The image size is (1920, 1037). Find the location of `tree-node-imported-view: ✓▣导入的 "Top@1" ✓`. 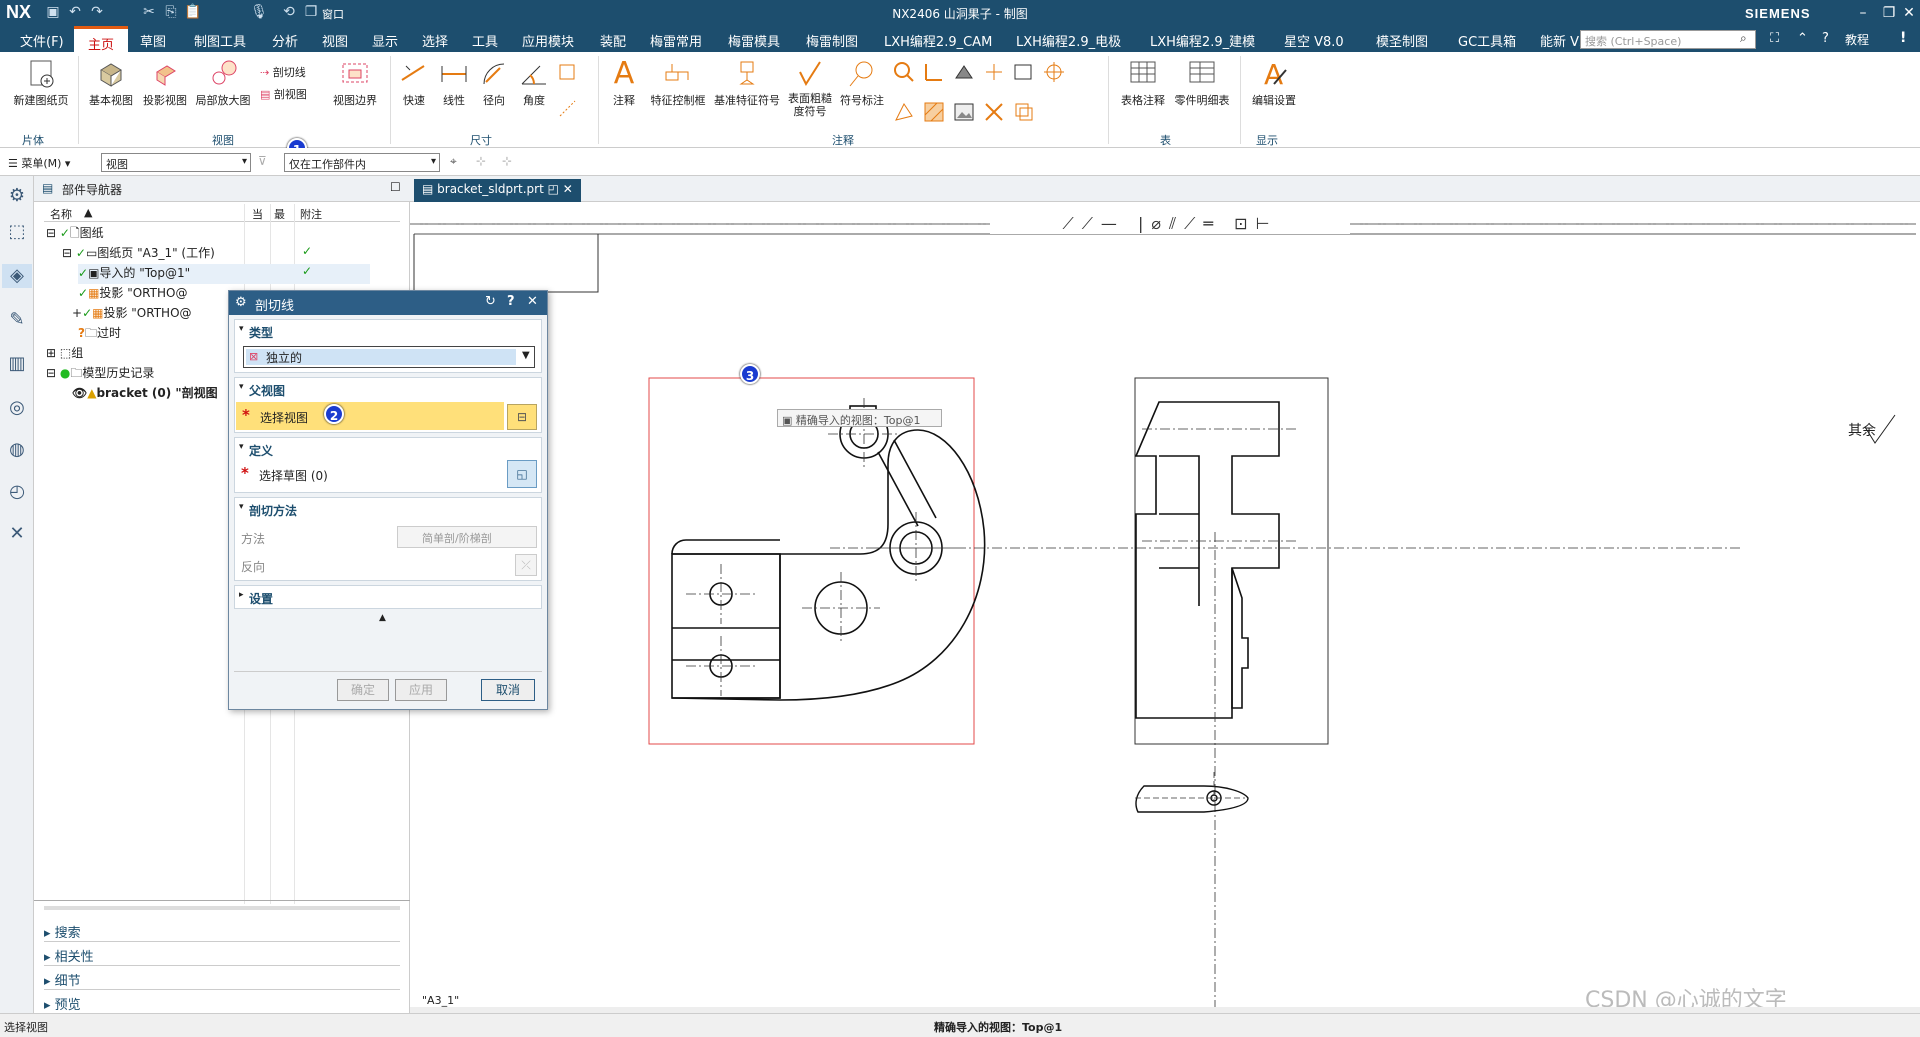

tree-node-imported-view: ✓▣导入的 "Top@1" ✓ is located at coordinates (224, 274).